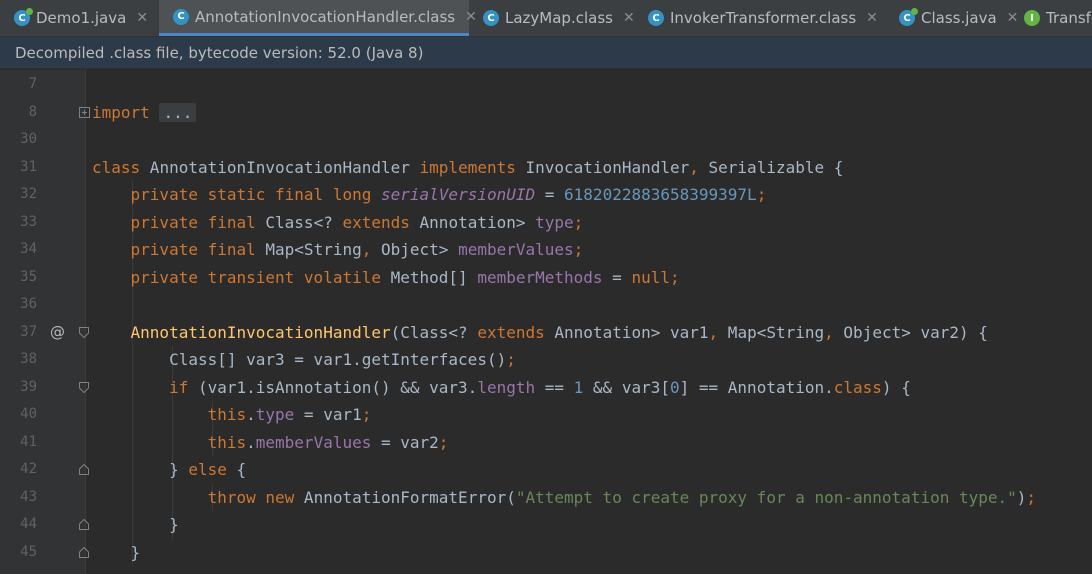 The width and height of the screenshot is (1092, 574). Describe the element at coordinates (236, 469) in the screenshot. I see `code-token: {` at that location.